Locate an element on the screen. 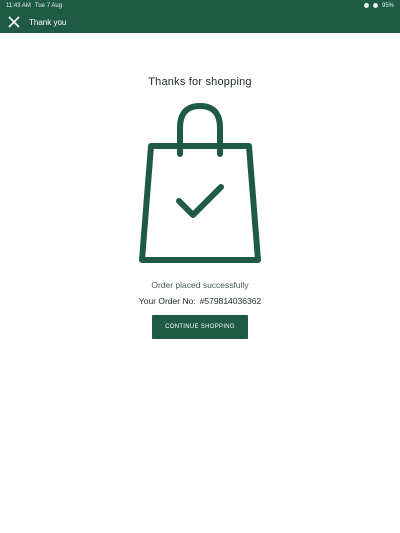  status-right: 95% is located at coordinates (378, 5).